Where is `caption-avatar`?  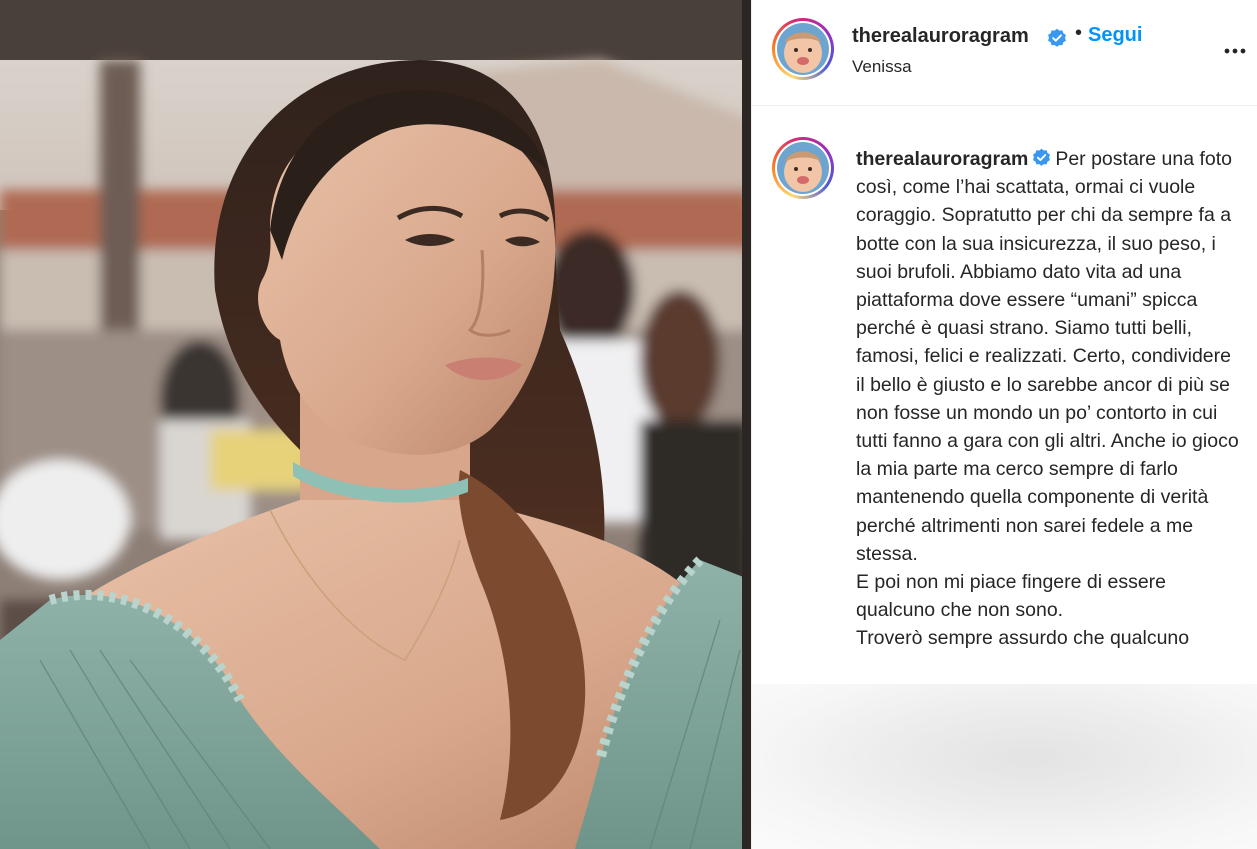 caption-avatar is located at coordinates (803, 168).